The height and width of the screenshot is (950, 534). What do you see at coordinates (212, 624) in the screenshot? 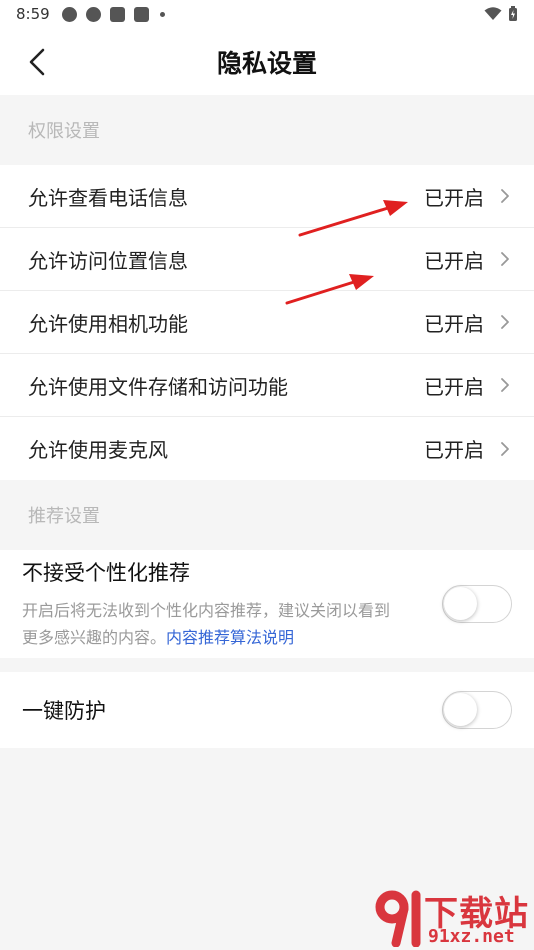
I see `recommendation-description: 开启后将无法收到个性化内容推荐，建议关闭以看到更多感兴趣的内容。内容推荐算法说明` at bounding box center [212, 624].